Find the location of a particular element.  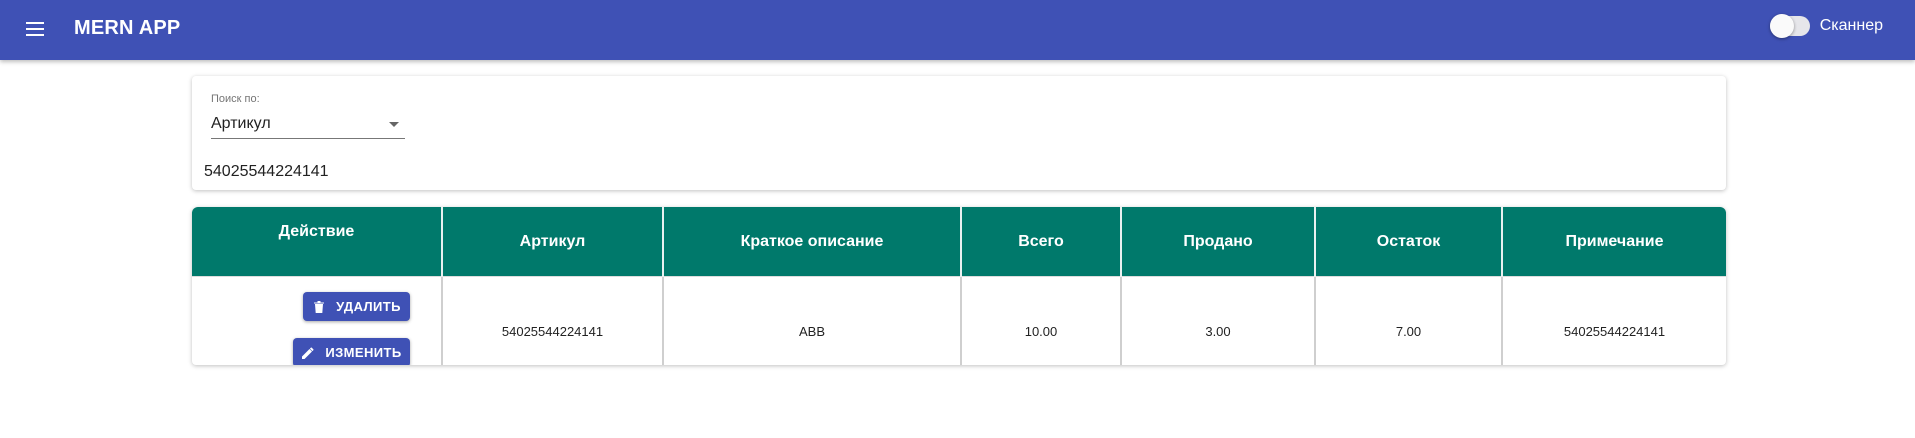

delete-button: УДАЛИТЬ is located at coordinates (356, 306).